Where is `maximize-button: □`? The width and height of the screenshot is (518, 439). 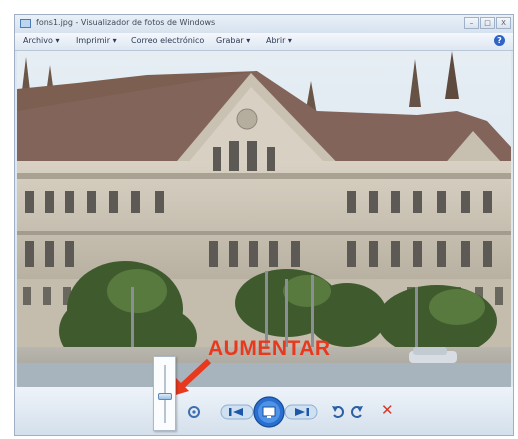 maximize-button: □ is located at coordinates (487, 23).